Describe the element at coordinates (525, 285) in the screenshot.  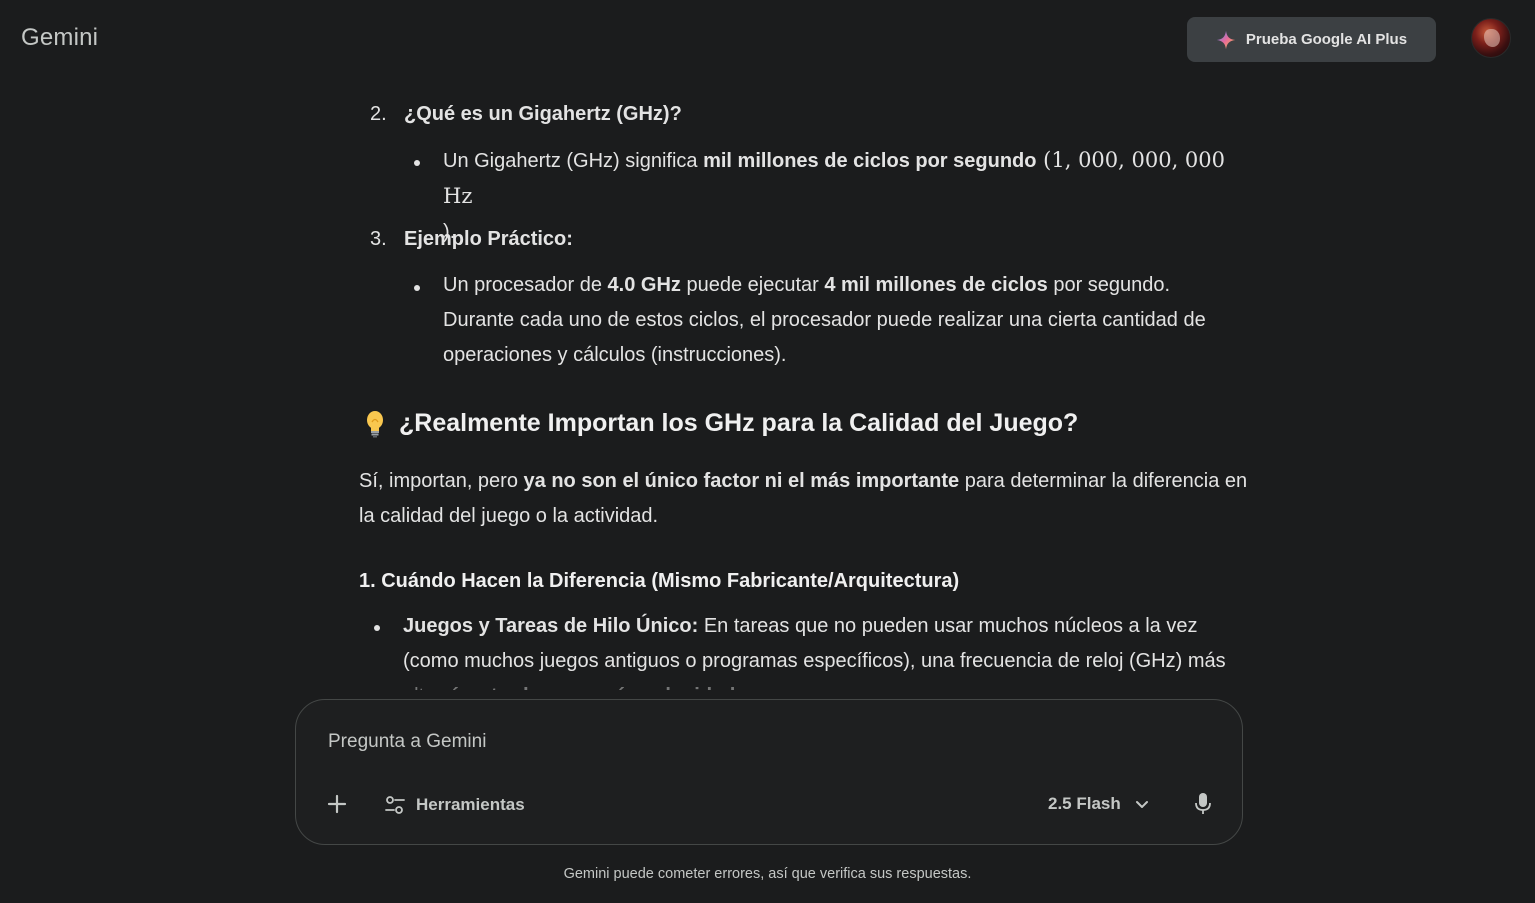
I see `bullet-text: Un procesador de` at that location.